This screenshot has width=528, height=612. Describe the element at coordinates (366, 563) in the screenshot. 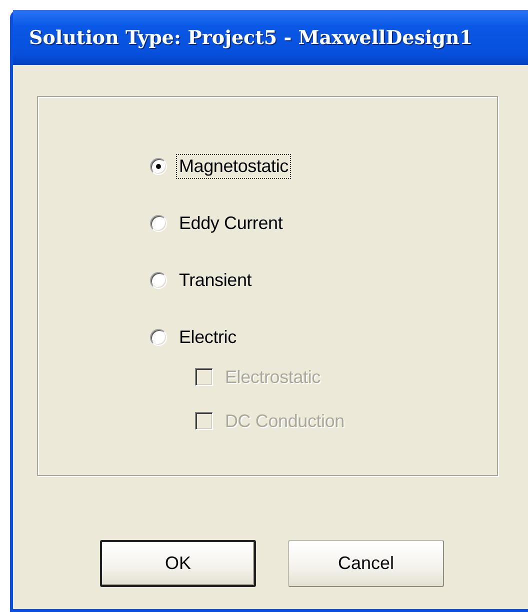

I see `cancel-button: Cancel` at that location.